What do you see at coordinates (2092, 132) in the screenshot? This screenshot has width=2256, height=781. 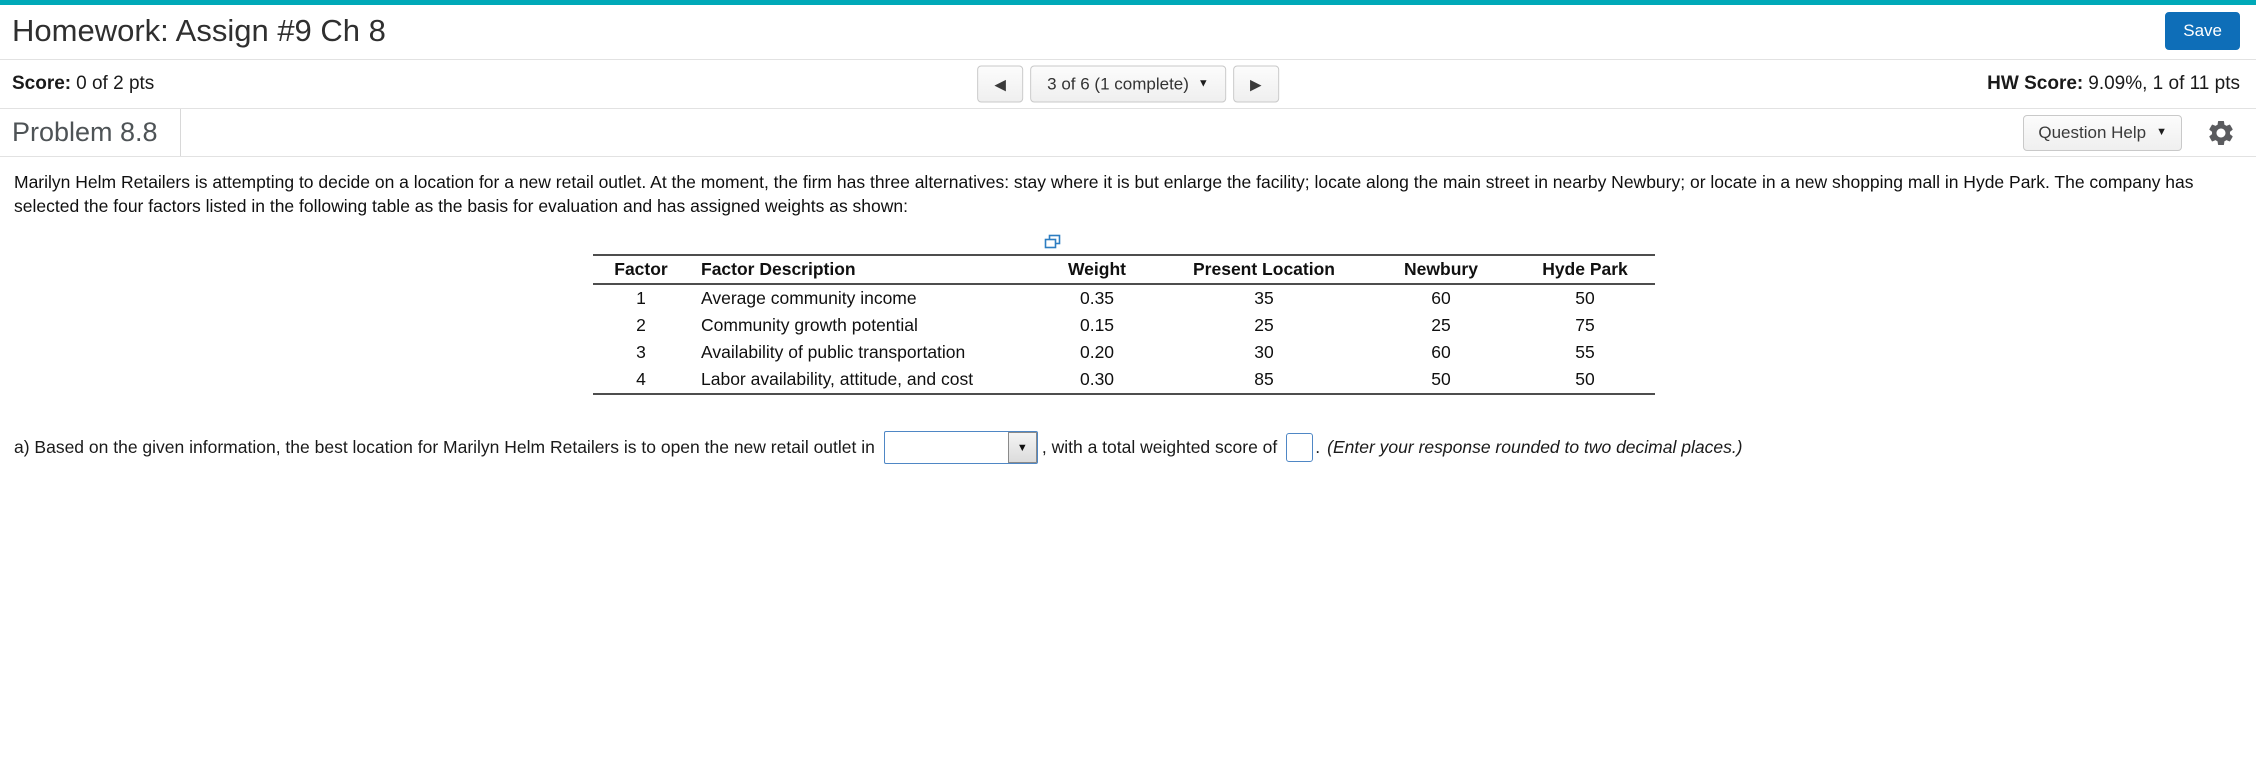 I see `question-help-label: Question Help` at bounding box center [2092, 132].